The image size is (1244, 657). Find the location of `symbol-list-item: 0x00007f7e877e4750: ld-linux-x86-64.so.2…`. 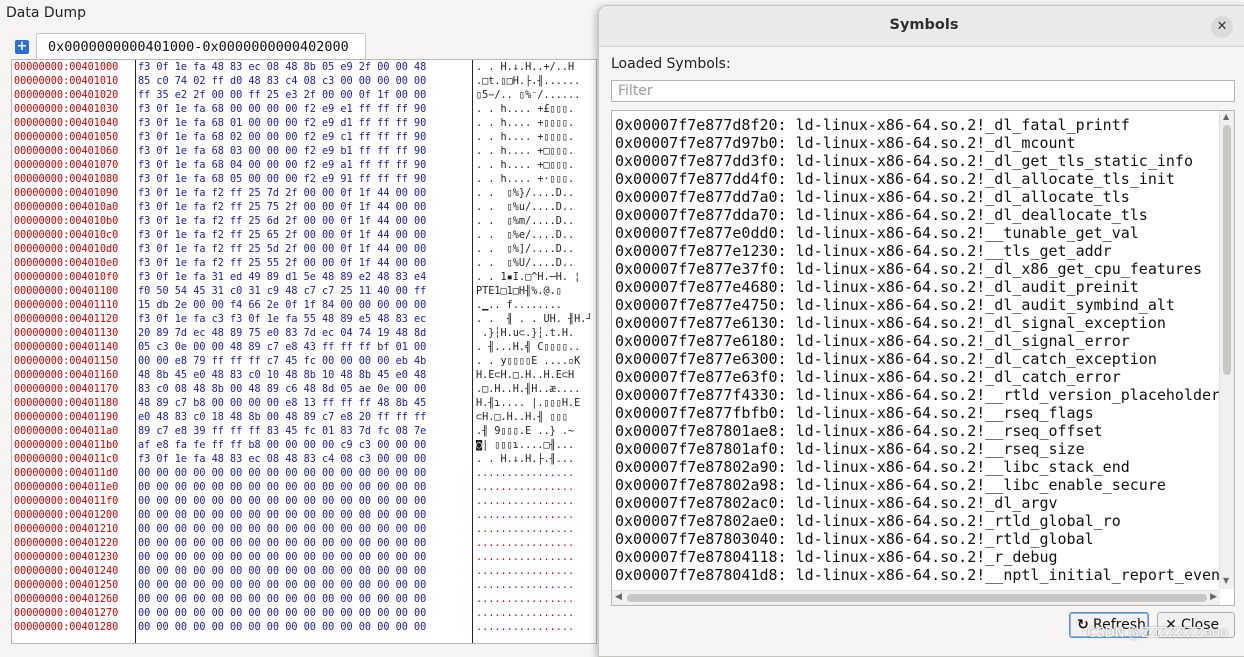

symbol-list-item: 0x00007f7e877e4750: ld-linux-x86-64.so.2… is located at coordinates (895, 305).